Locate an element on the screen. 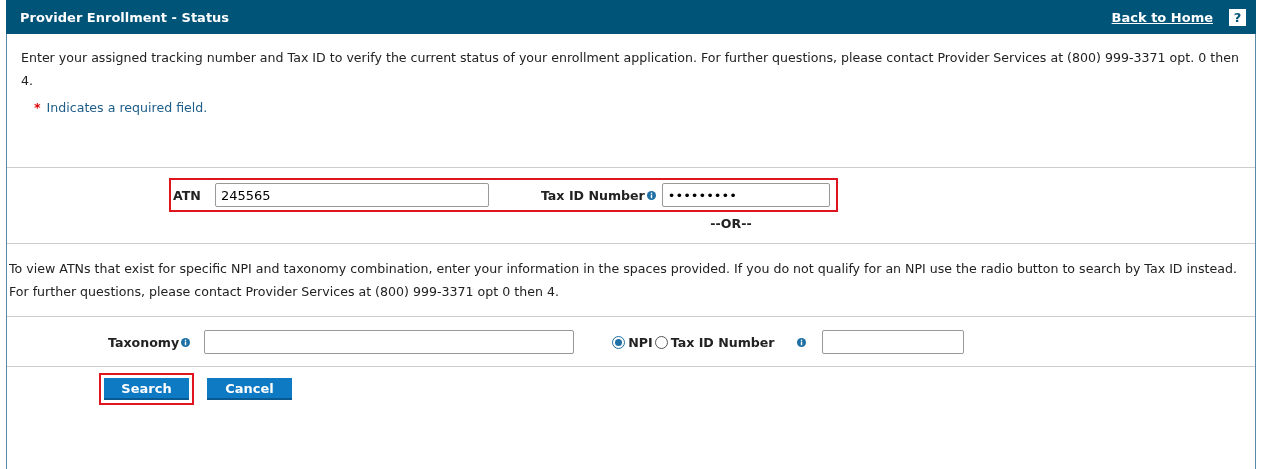  page-title: Provider Enrollment - Status is located at coordinates (125, 17).